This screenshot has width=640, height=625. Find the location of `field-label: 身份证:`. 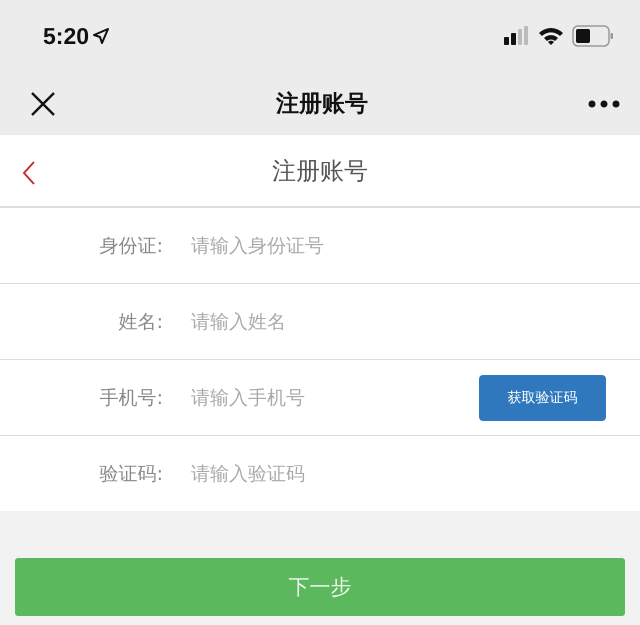

field-label: 身份证: is located at coordinates (130, 246).